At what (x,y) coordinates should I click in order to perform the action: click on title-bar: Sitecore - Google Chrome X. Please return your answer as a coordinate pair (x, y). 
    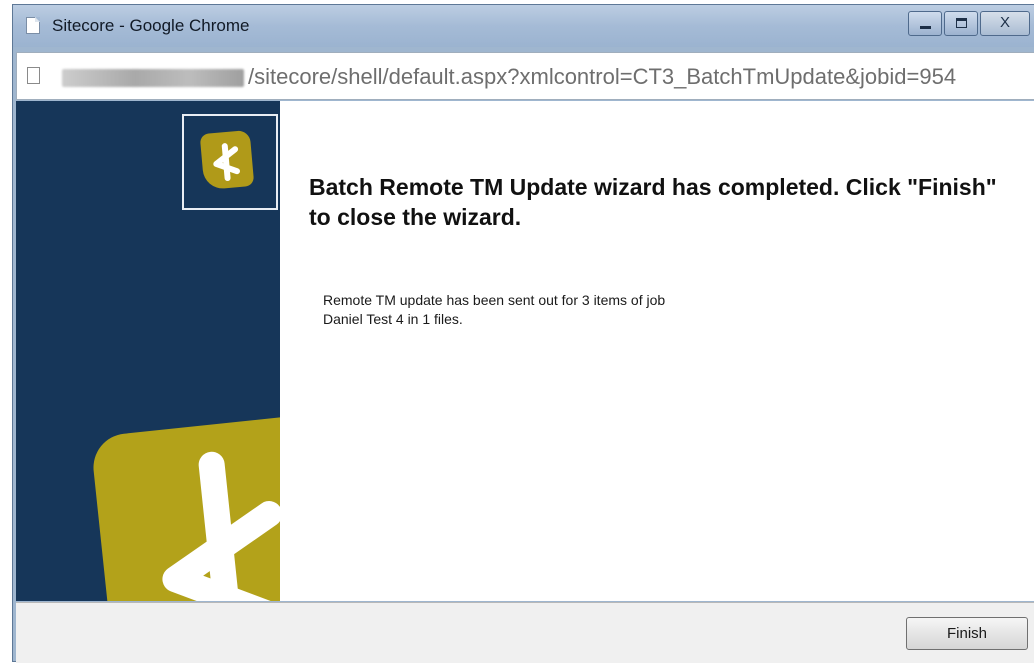
    Looking at the image, I should click on (523, 26).